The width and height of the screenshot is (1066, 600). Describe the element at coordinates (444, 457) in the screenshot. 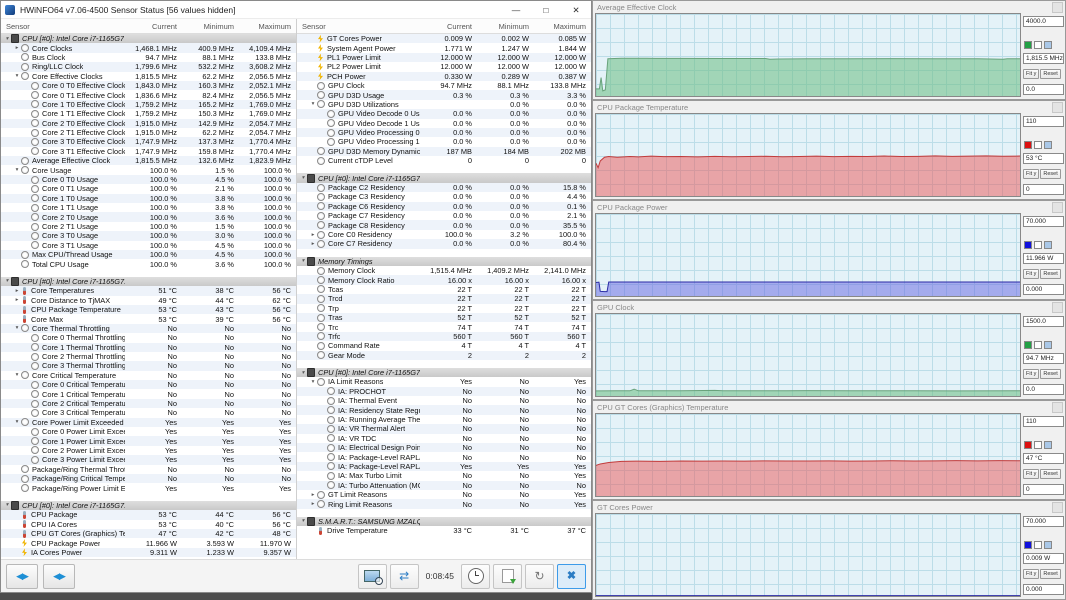

I see `sensor-row: IA: Package-Level RAPL/PBM PL1 No No No` at that location.